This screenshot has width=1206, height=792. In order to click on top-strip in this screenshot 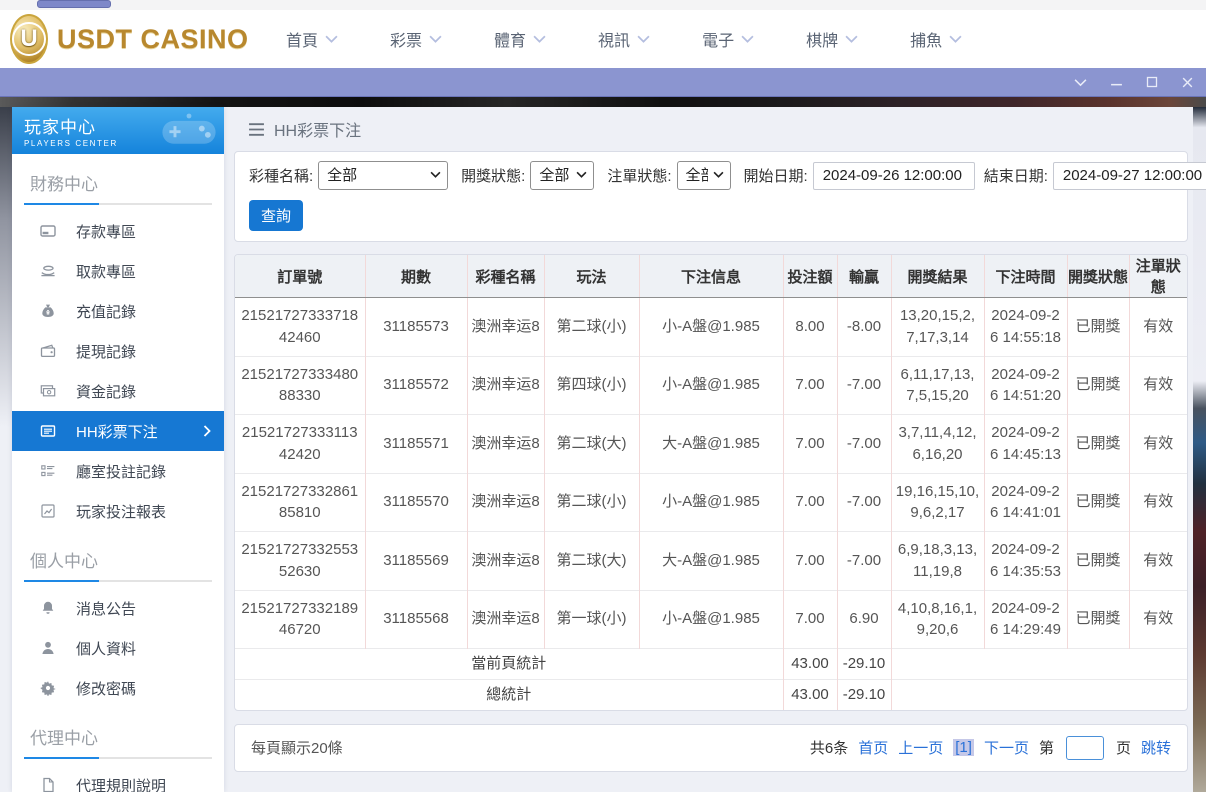, I will do `click(603, 5)`.